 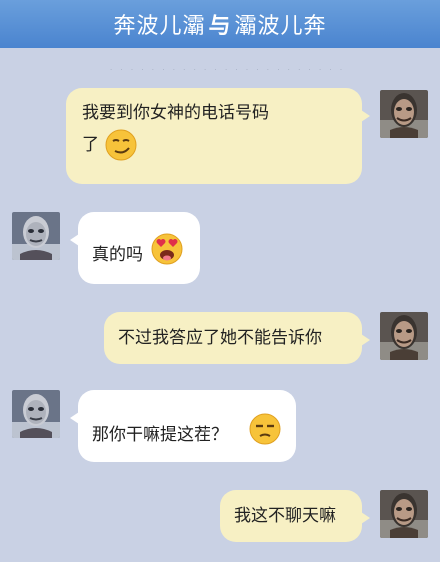 What do you see at coordinates (175, 113) in the screenshot?
I see `message-text: 我要到你女神的电话号码` at bounding box center [175, 113].